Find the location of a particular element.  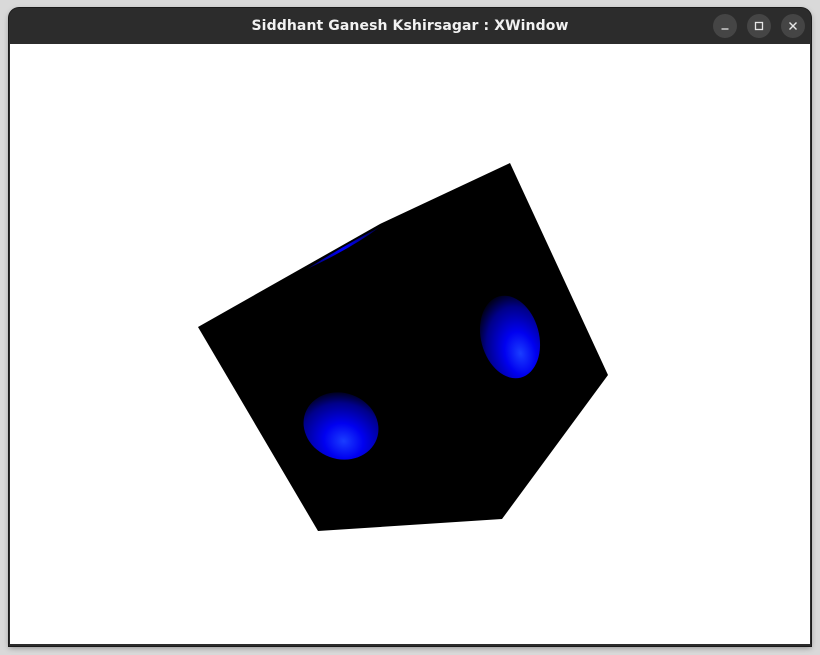

maximize-icon is located at coordinates (759, 26).